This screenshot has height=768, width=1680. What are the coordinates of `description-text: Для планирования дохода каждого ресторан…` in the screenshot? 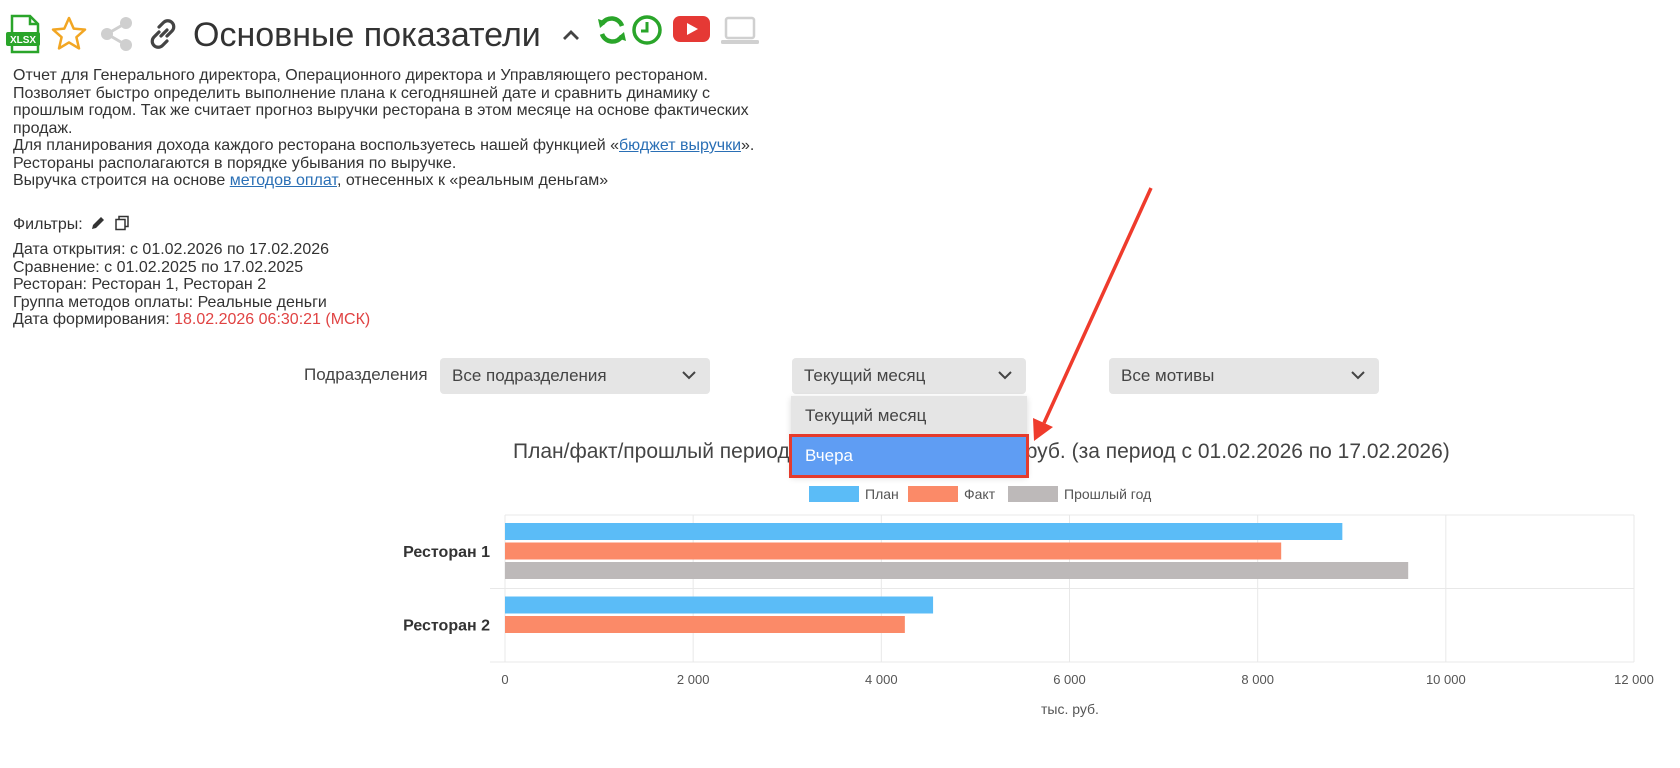 It's located at (316, 145).